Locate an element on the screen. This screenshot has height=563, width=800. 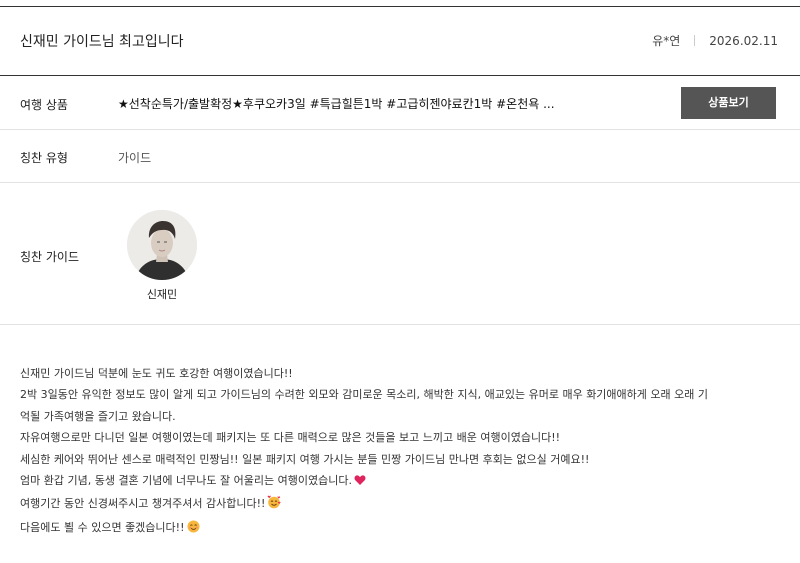
view-product-button: 상품보기 is located at coordinates (728, 103).